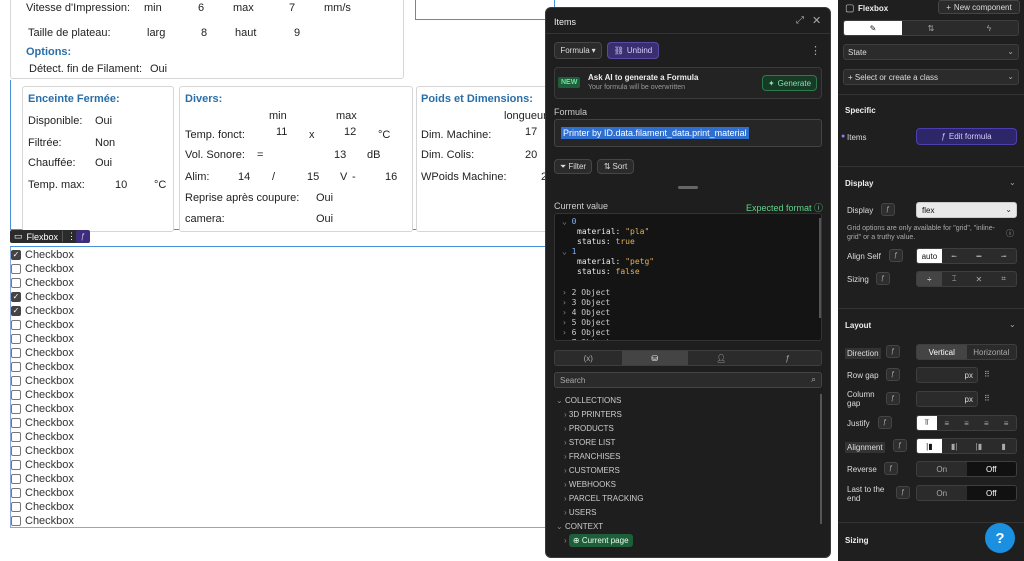 Image resolution: width=1024 pixels, height=561 pixels. I want to click on display-select: flex ⌄, so click(966, 210).